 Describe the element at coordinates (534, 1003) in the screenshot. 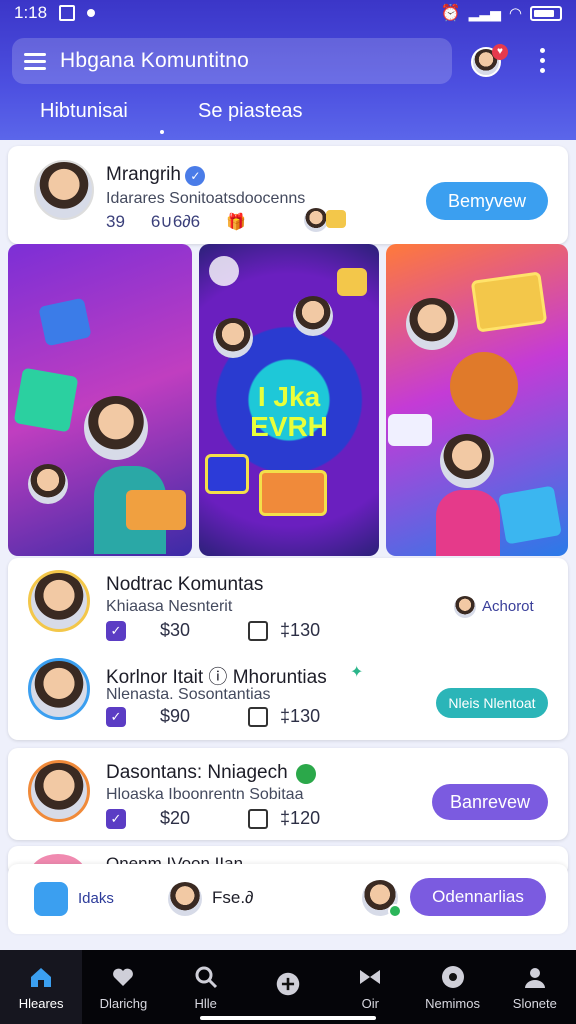

I see `nav-label: Slonete` at that location.